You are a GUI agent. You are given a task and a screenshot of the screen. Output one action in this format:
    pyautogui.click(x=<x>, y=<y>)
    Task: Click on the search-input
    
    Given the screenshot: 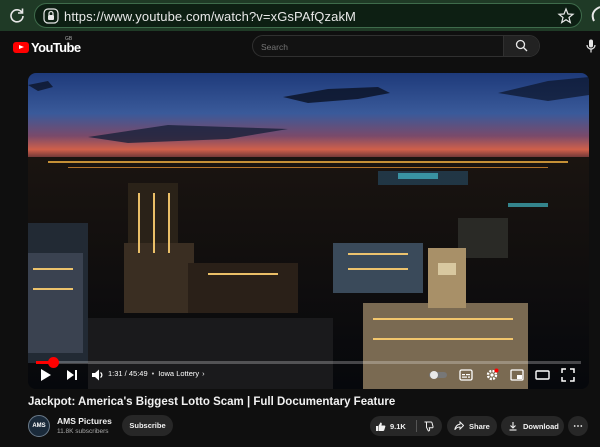 What is the action you would take?
    pyautogui.click(x=361, y=46)
    